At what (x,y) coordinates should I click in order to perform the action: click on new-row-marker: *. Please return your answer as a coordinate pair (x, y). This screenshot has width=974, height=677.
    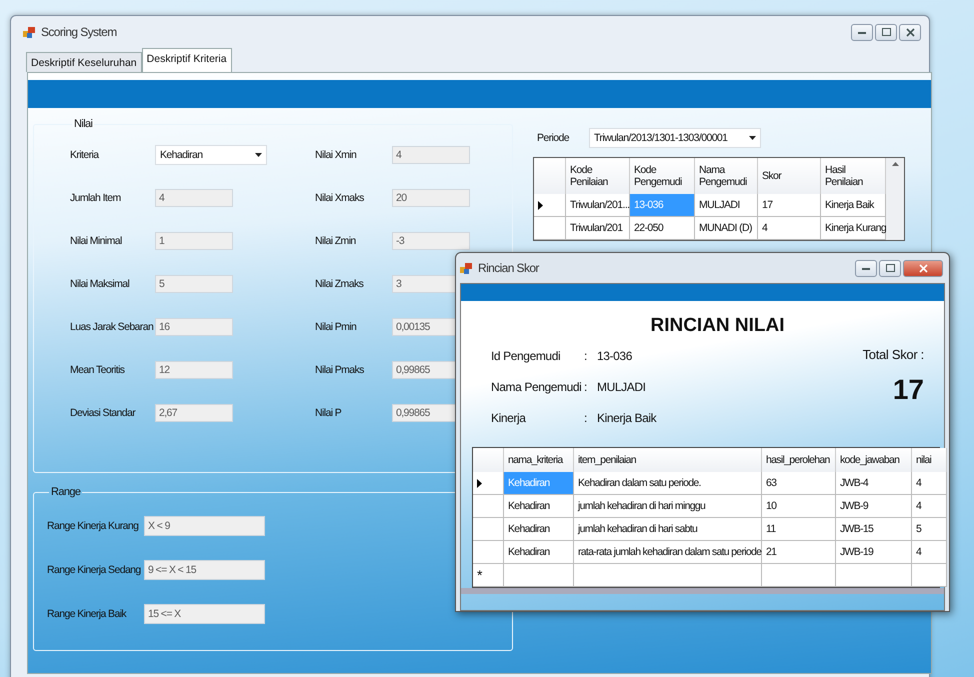
    Looking at the image, I should click on (488, 575).